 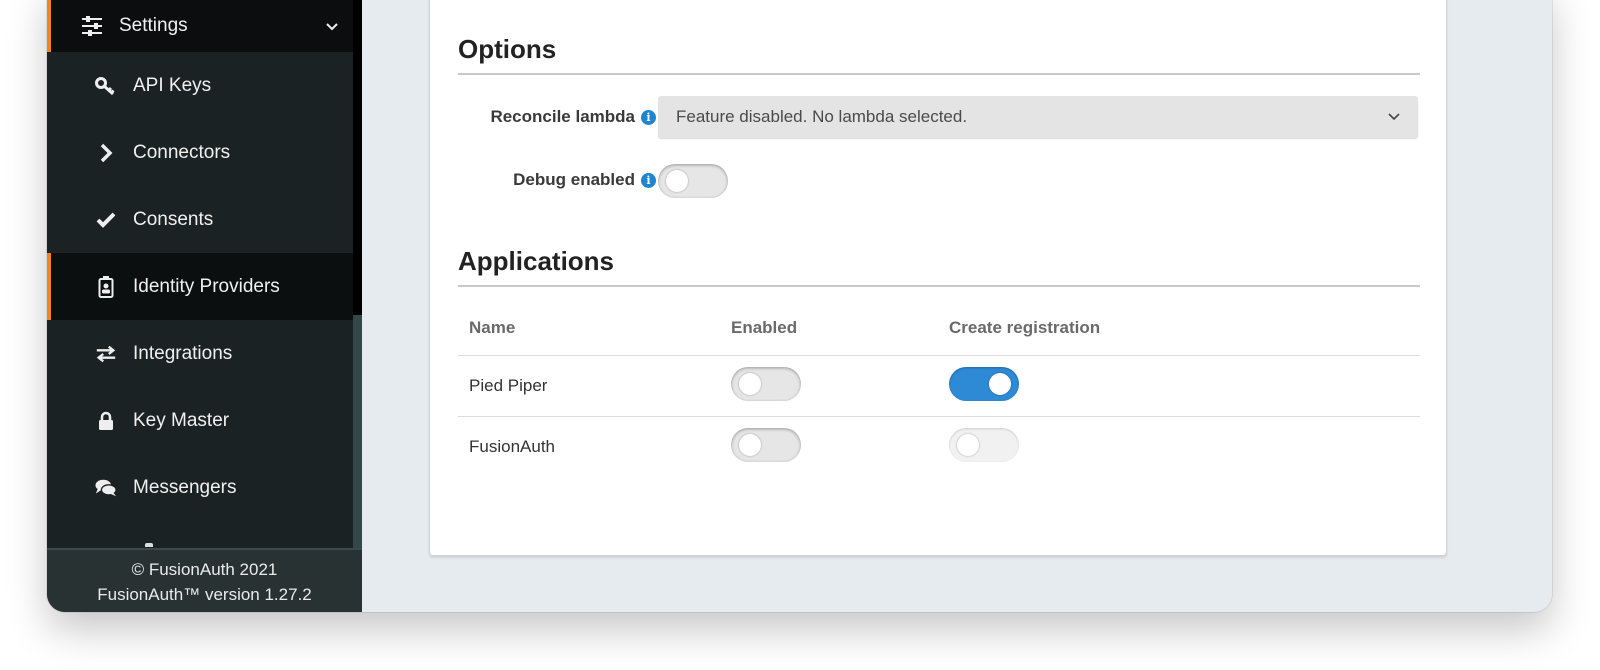 I want to click on column-header-create-registration: Create registration, so click(x=1025, y=327).